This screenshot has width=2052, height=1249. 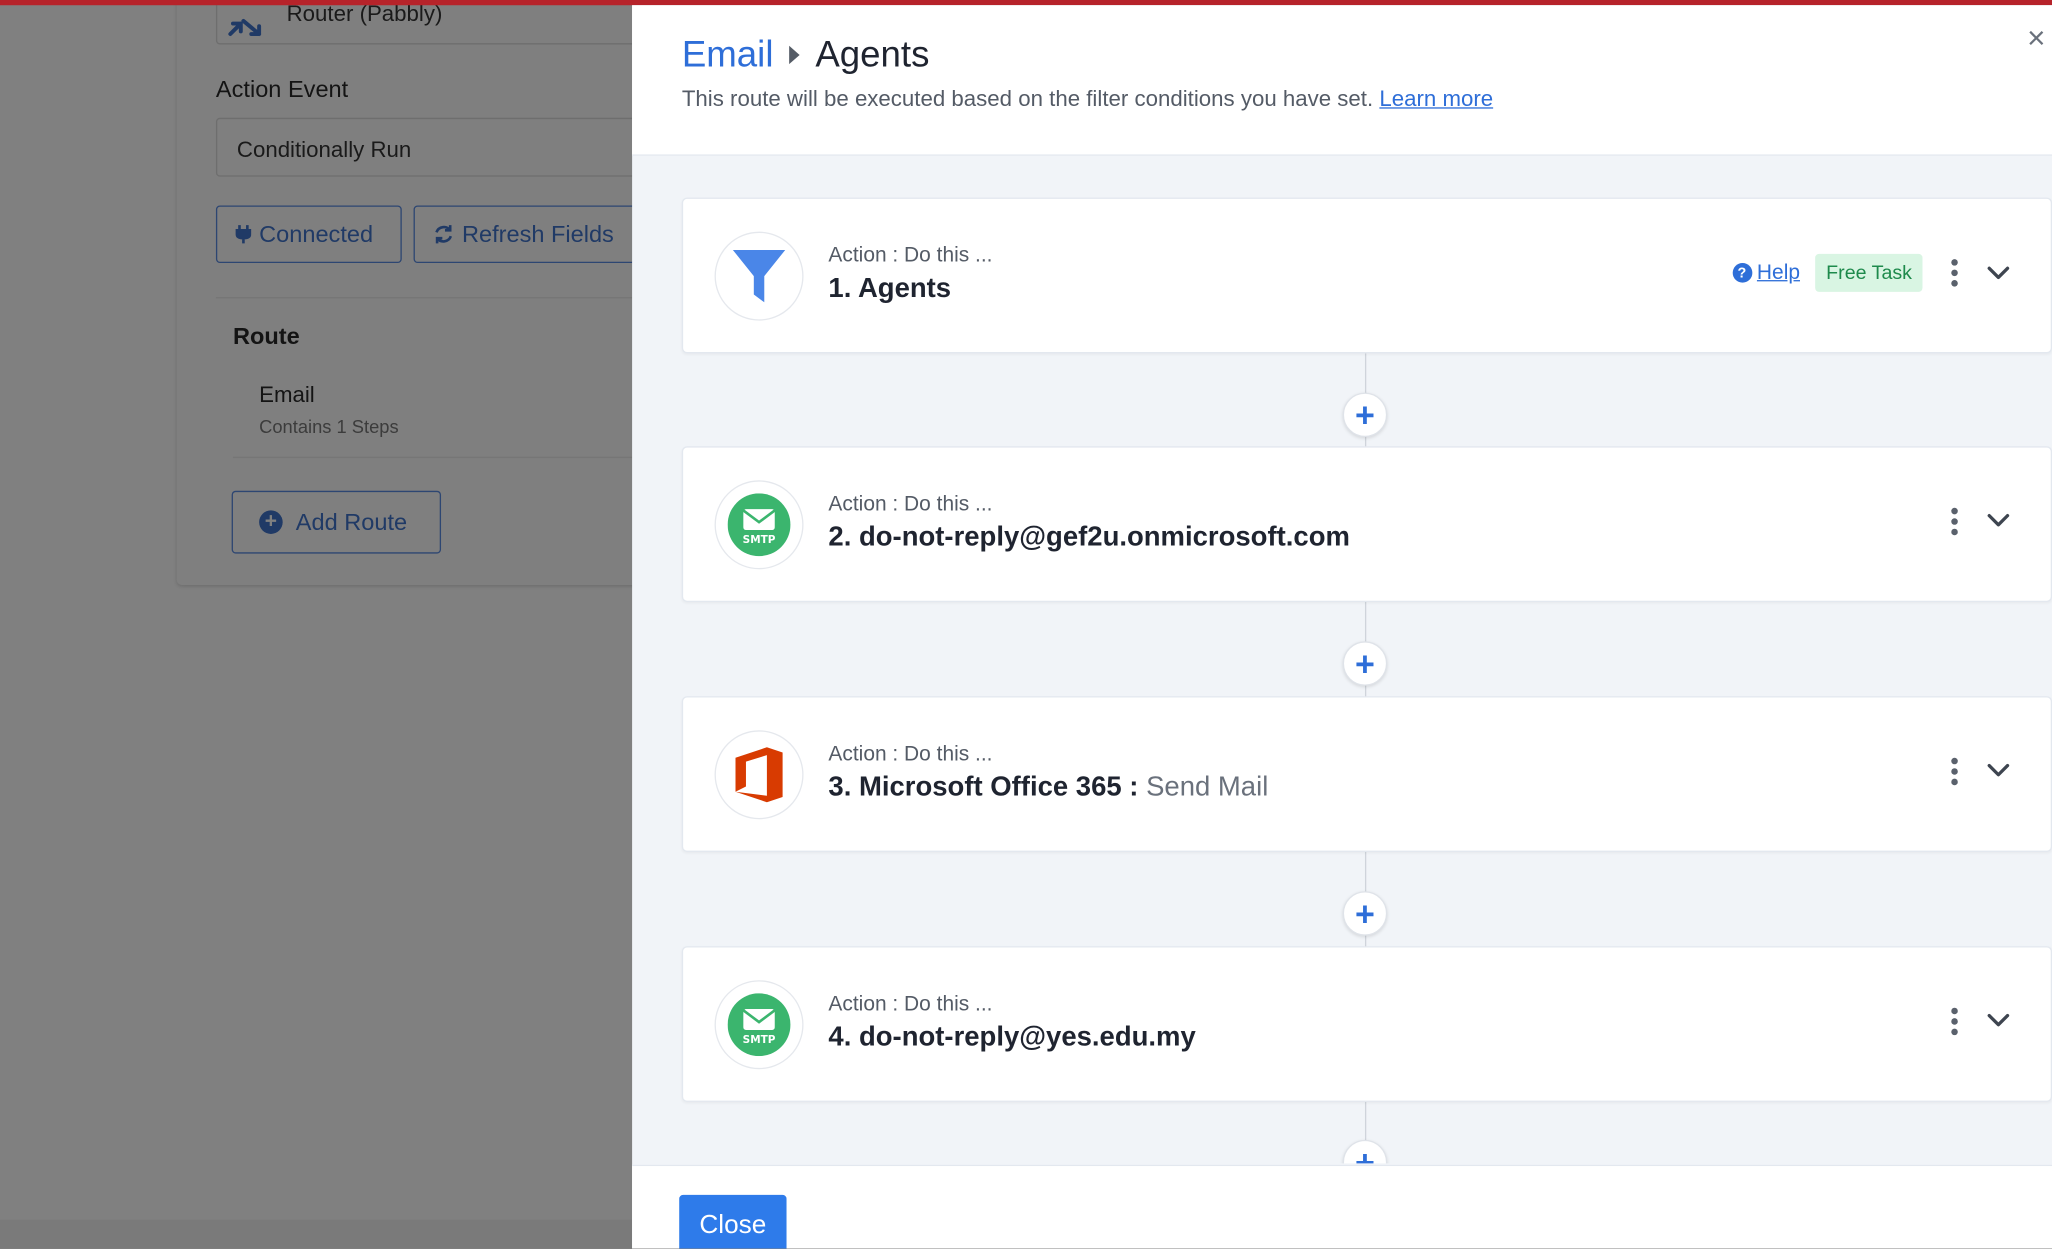 I want to click on drawer-footer: Close, so click(x=1342, y=1206).